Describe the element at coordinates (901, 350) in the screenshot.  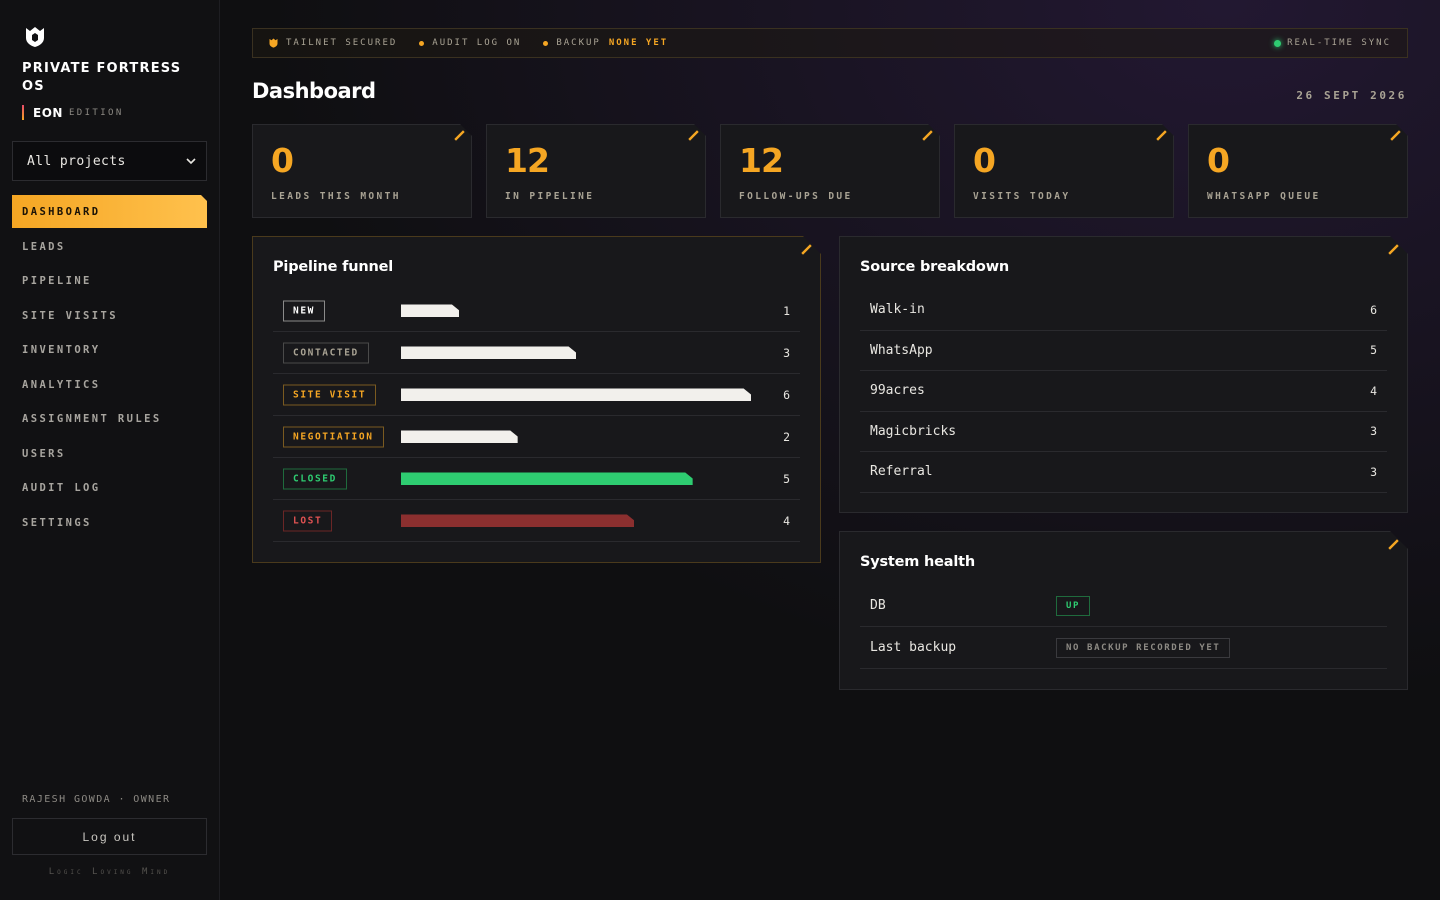
I see `source-name: WhatsApp` at that location.